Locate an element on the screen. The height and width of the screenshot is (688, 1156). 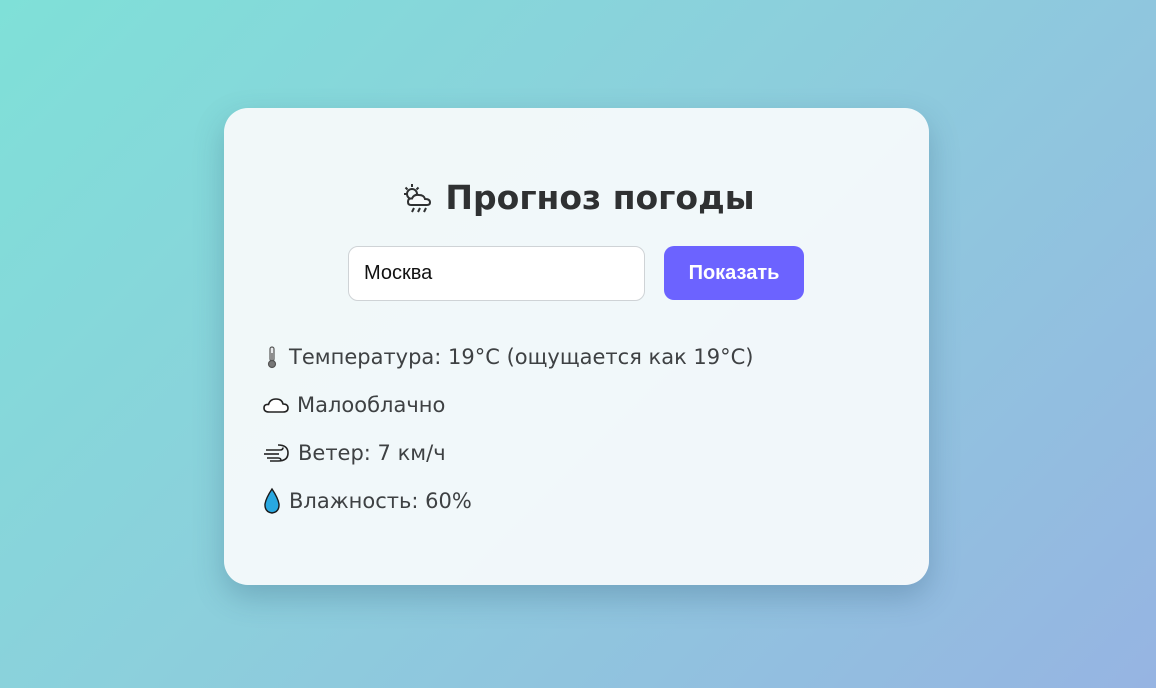
show-button: Показать is located at coordinates (734, 273).